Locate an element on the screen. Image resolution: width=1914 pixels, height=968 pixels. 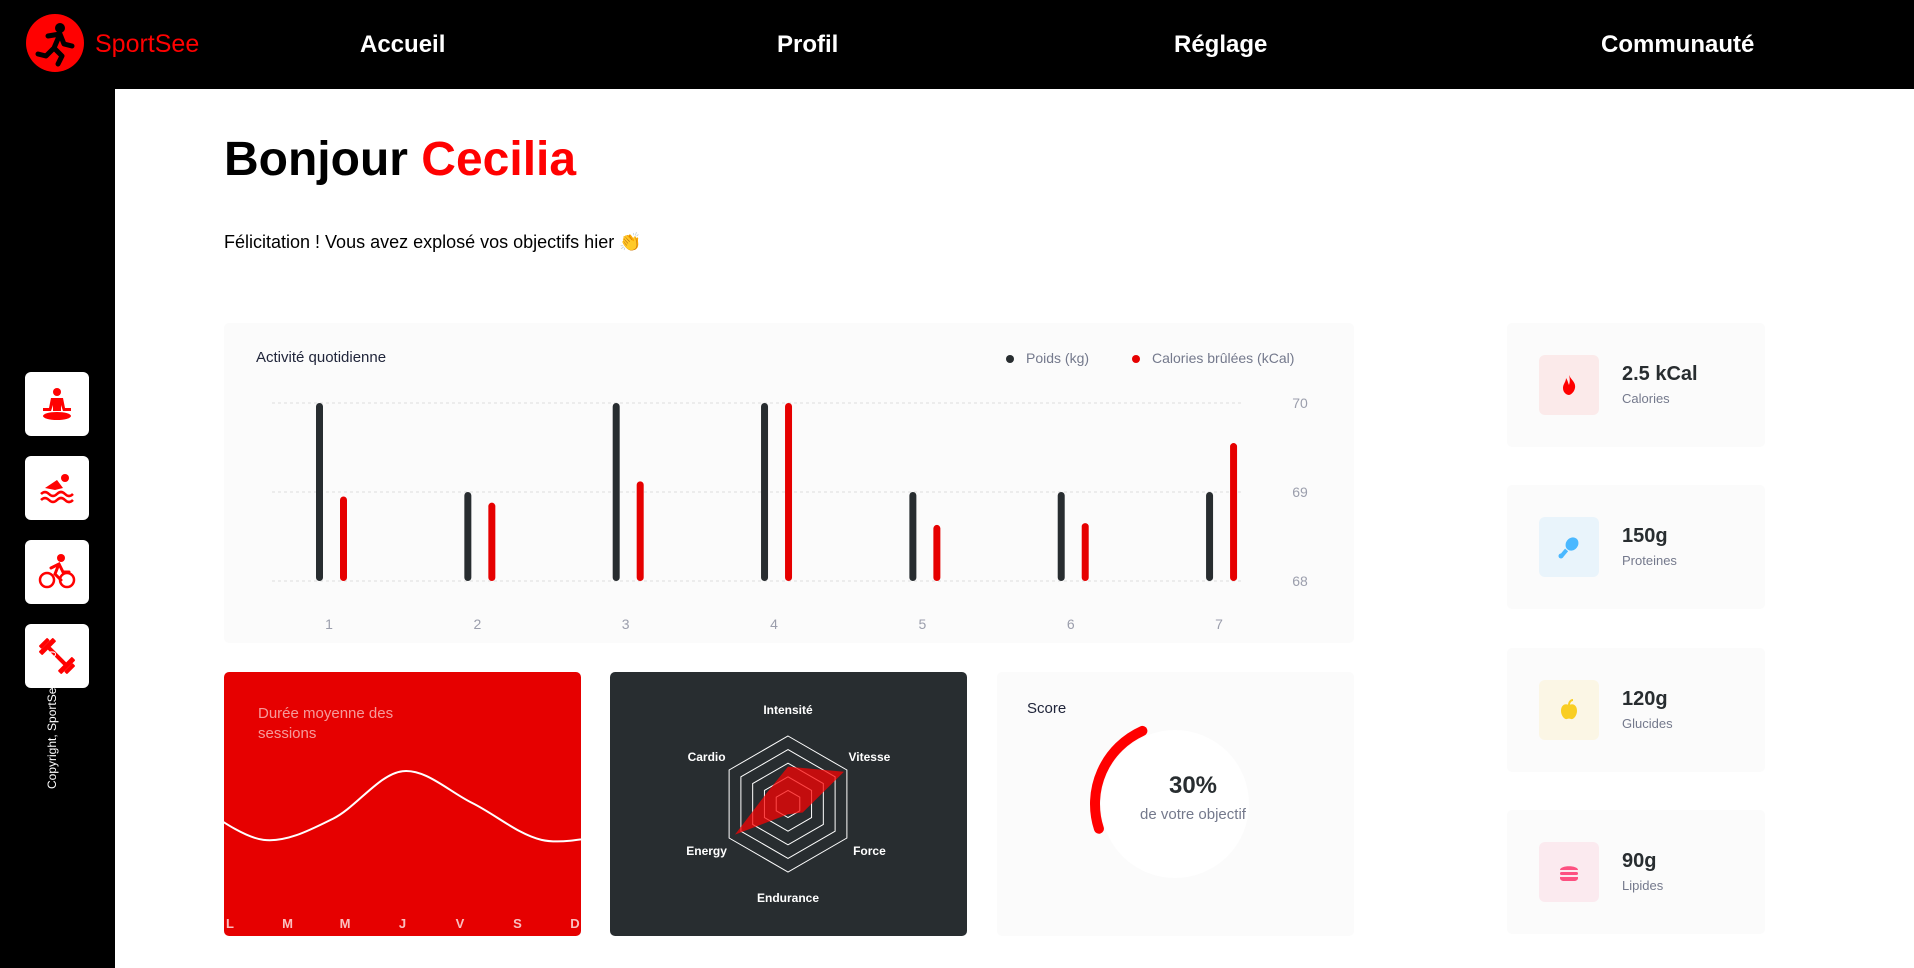
bike-icon is located at coordinates (57, 571).